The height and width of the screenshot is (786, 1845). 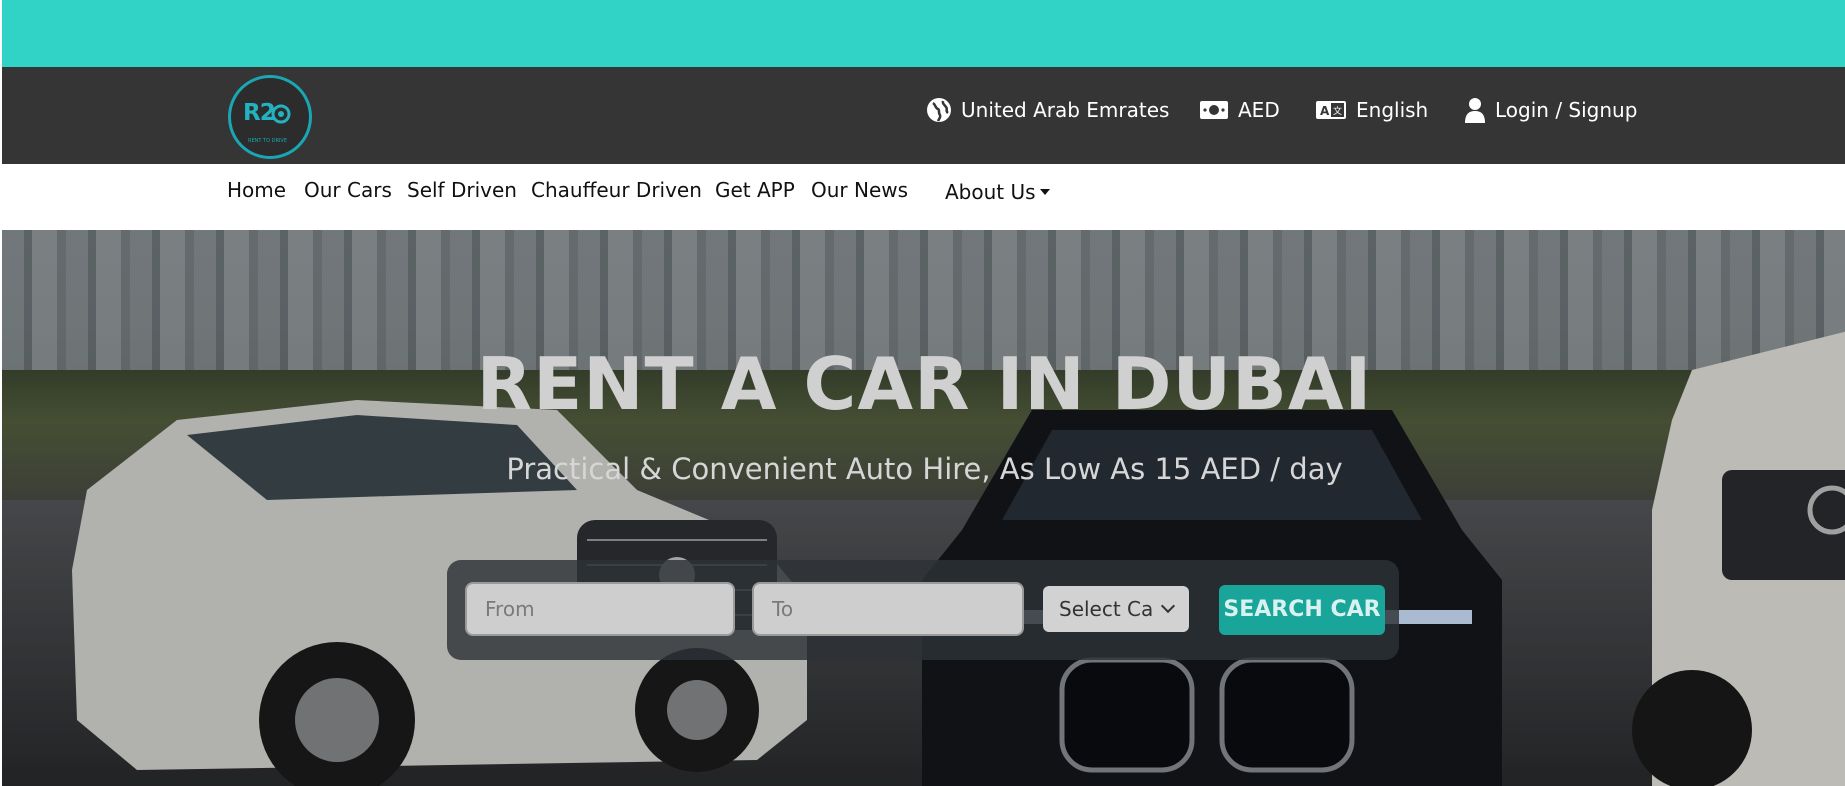 What do you see at coordinates (888, 609) in the screenshot?
I see `to-input` at bounding box center [888, 609].